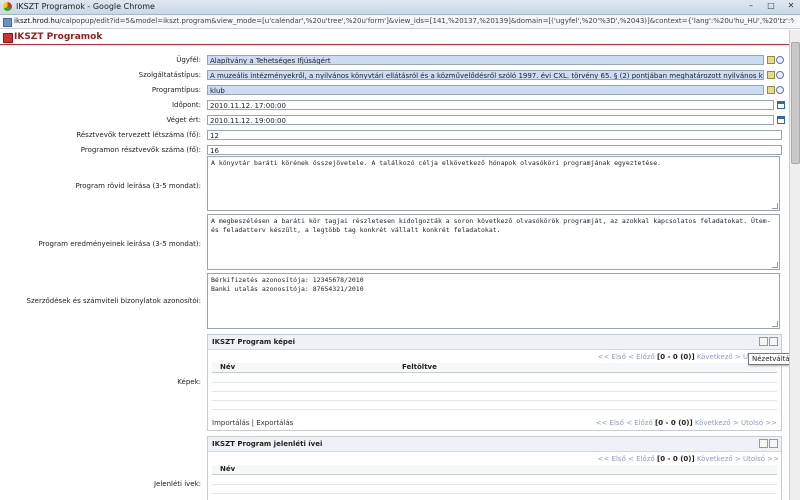  What do you see at coordinates (494, 342) in the screenshot?
I see `kepek-panel-header: IKSZT Program képei` at bounding box center [494, 342].